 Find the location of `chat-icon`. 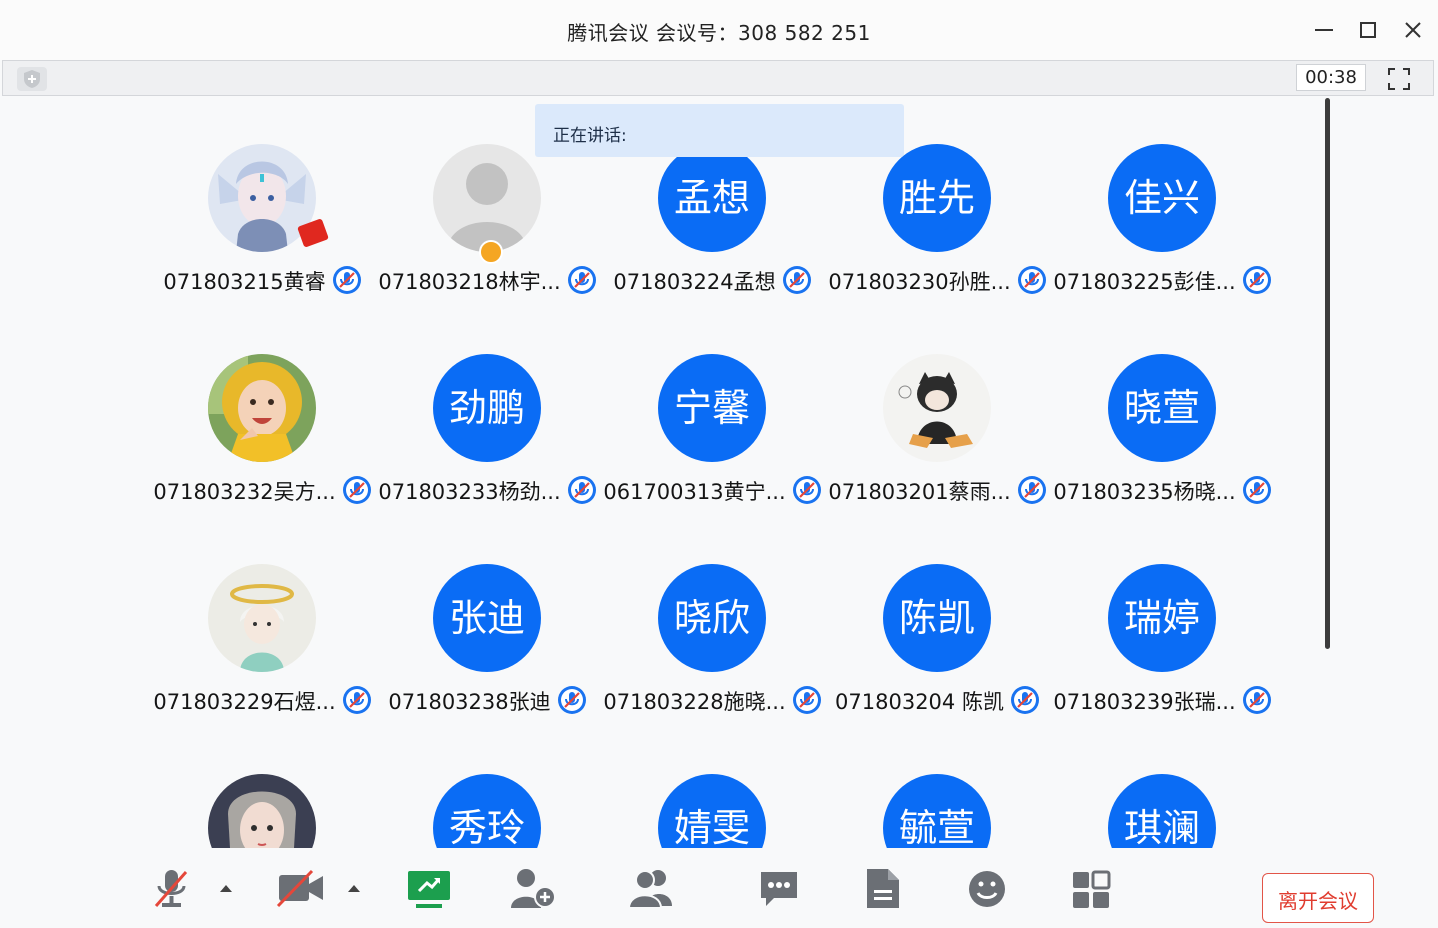

chat-icon is located at coordinates (779, 889).